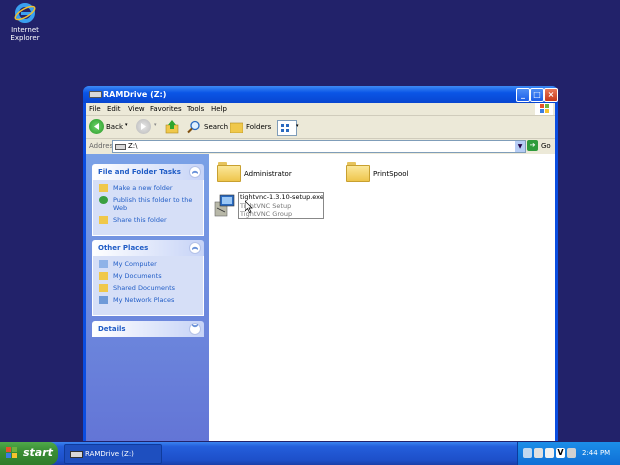 The height and width of the screenshot is (465, 620). I want to click on menu-edit: Edit, so click(114, 109).